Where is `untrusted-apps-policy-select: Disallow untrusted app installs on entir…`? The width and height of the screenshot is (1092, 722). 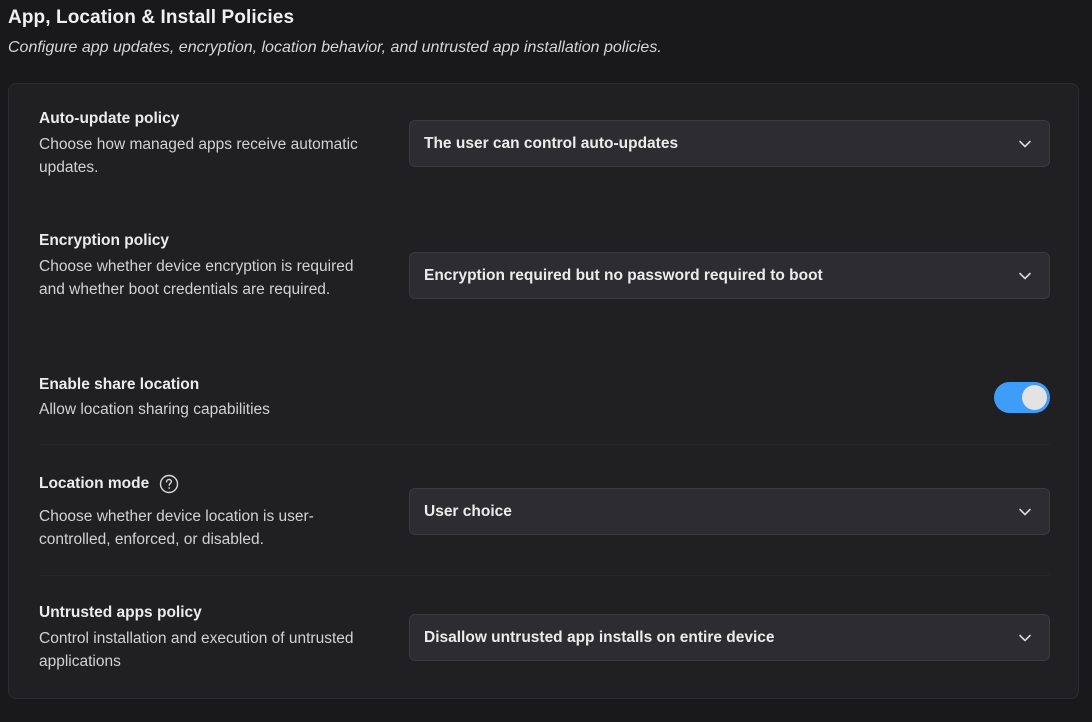 untrusted-apps-policy-select: Disallow untrusted app installs on entir… is located at coordinates (729, 637).